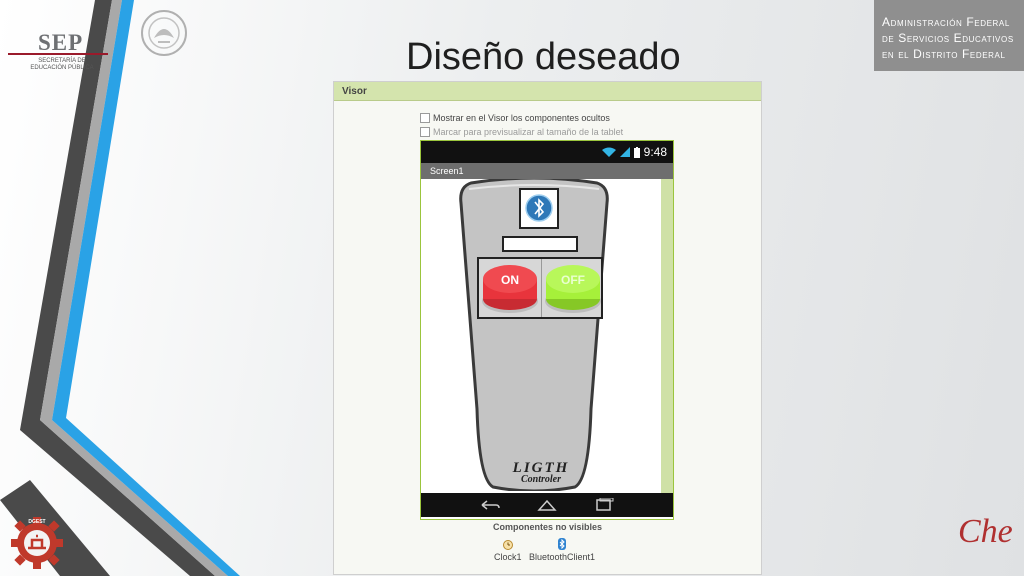 This screenshot has height=576, width=1024. I want to click on svg-text: ON, so click(510, 280).